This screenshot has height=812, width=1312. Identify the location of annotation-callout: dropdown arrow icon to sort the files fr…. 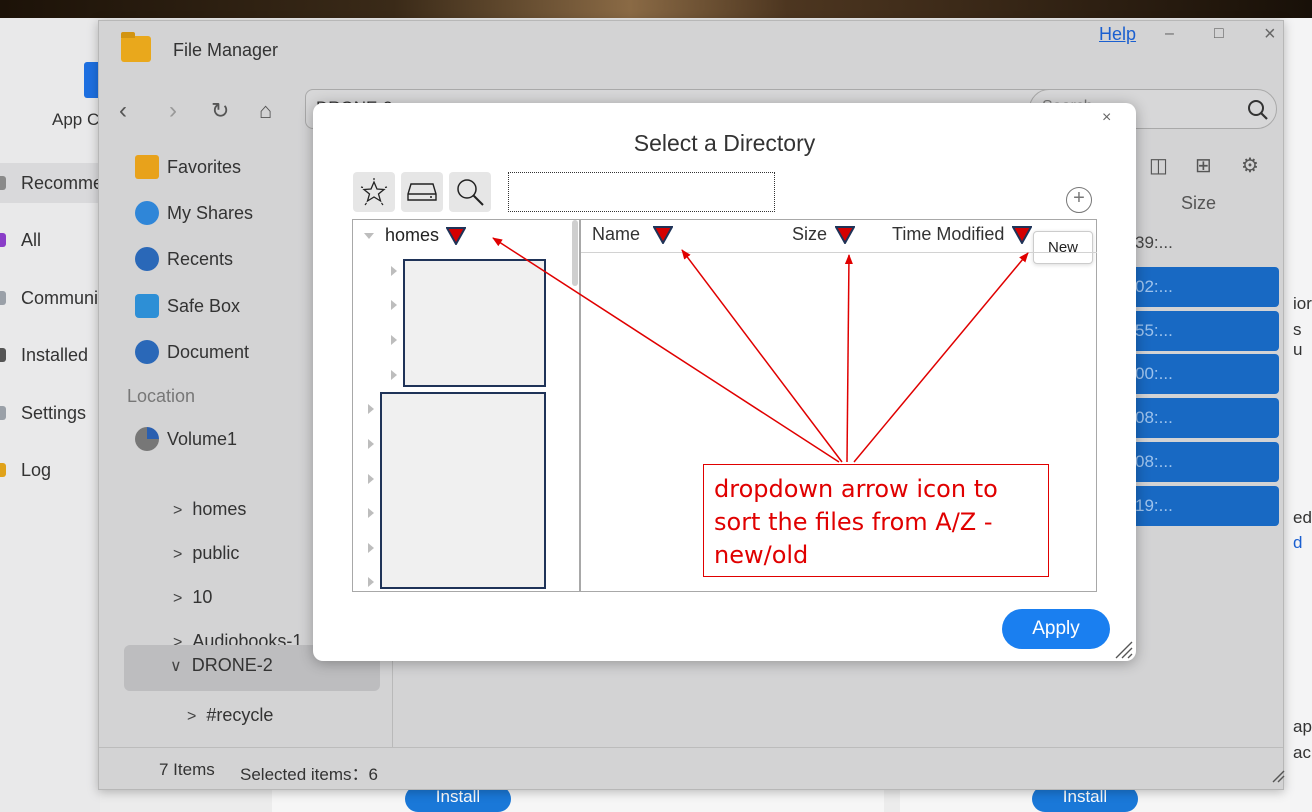
(876, 520).